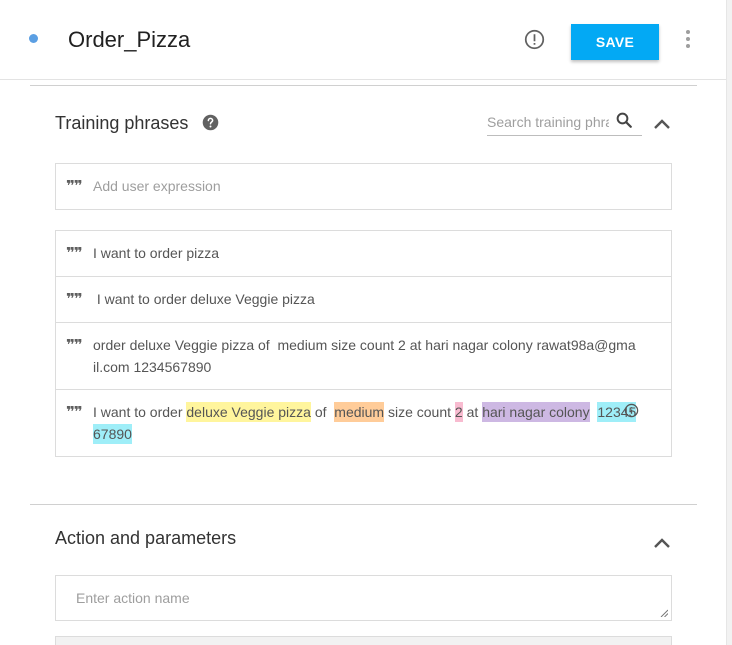 This screenshot has height=645, width=732. What do you see at coordinates (624, 120) in the screenshot?
I see `magnifier-icon` at bounding box center [624, 120].